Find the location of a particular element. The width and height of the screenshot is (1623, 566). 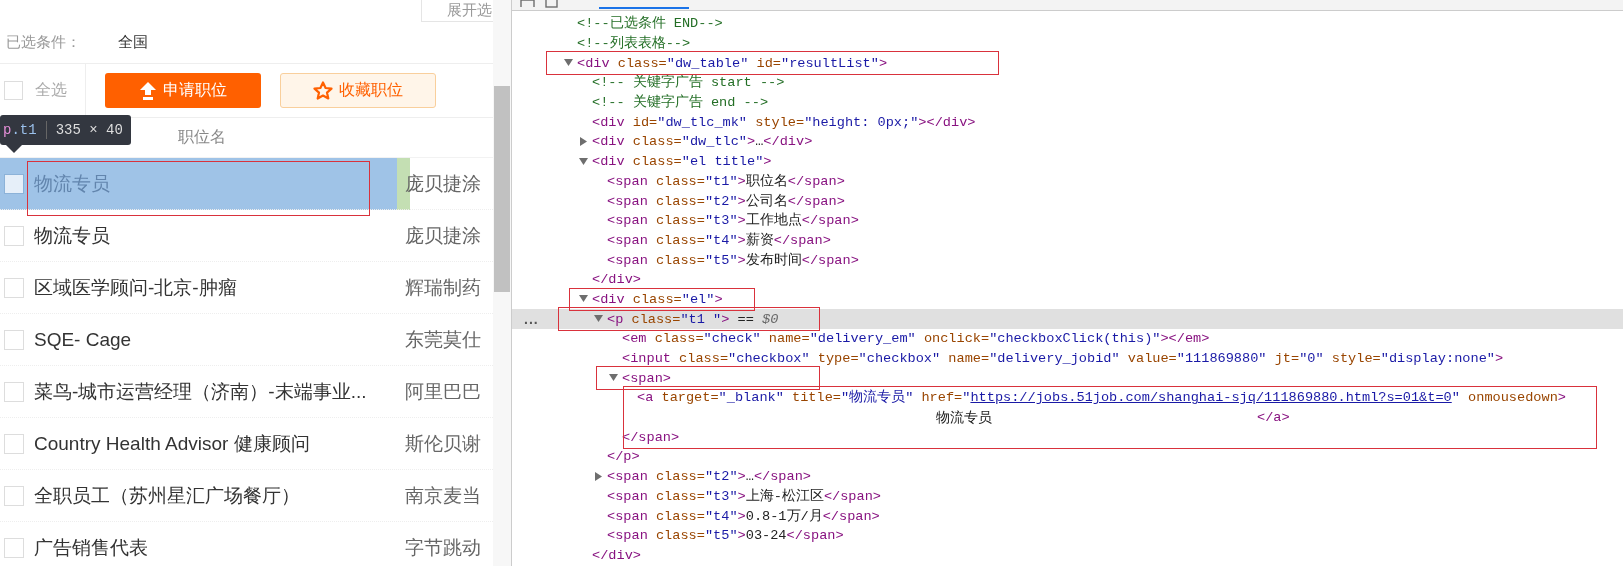

code-line: <p class="t1 "> == $0 is located at coordinates (693, 319).